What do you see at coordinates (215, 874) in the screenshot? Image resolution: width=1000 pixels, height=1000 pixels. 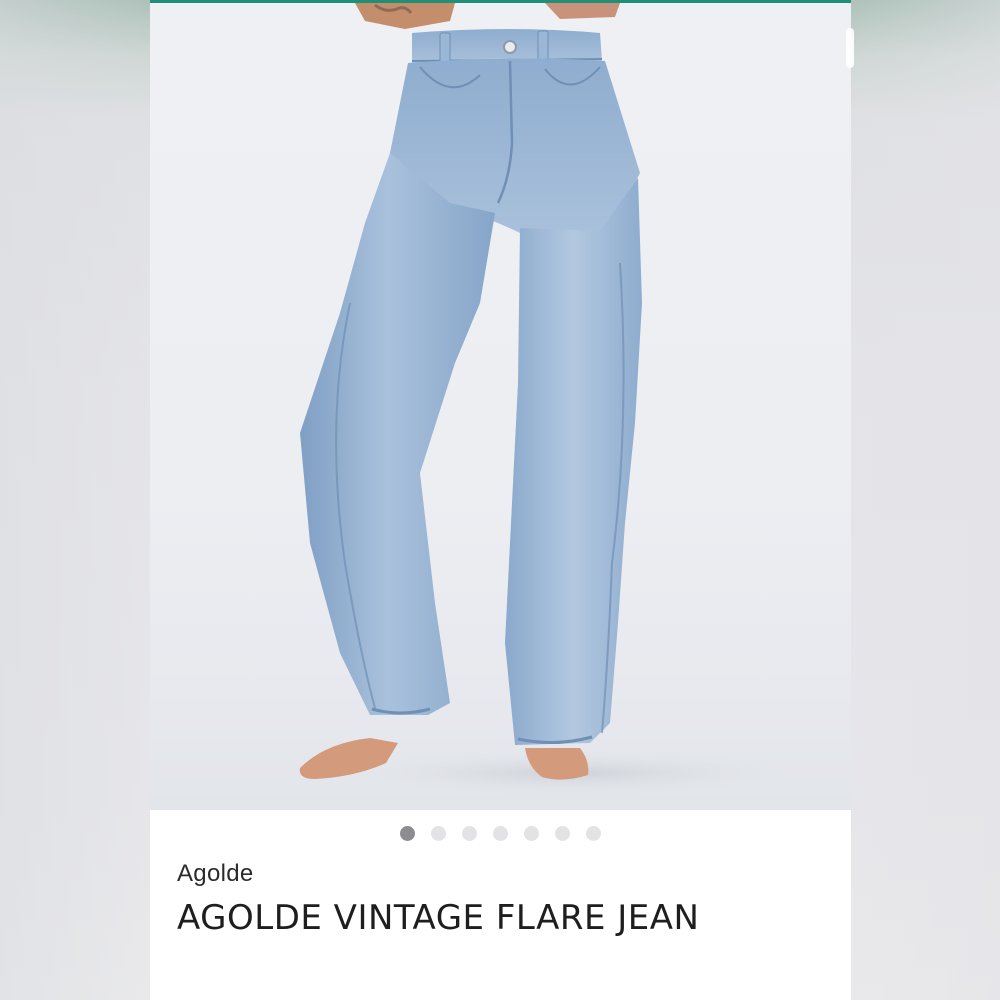 I see `product-brand: Agolde` at bounding box center [215, 874].